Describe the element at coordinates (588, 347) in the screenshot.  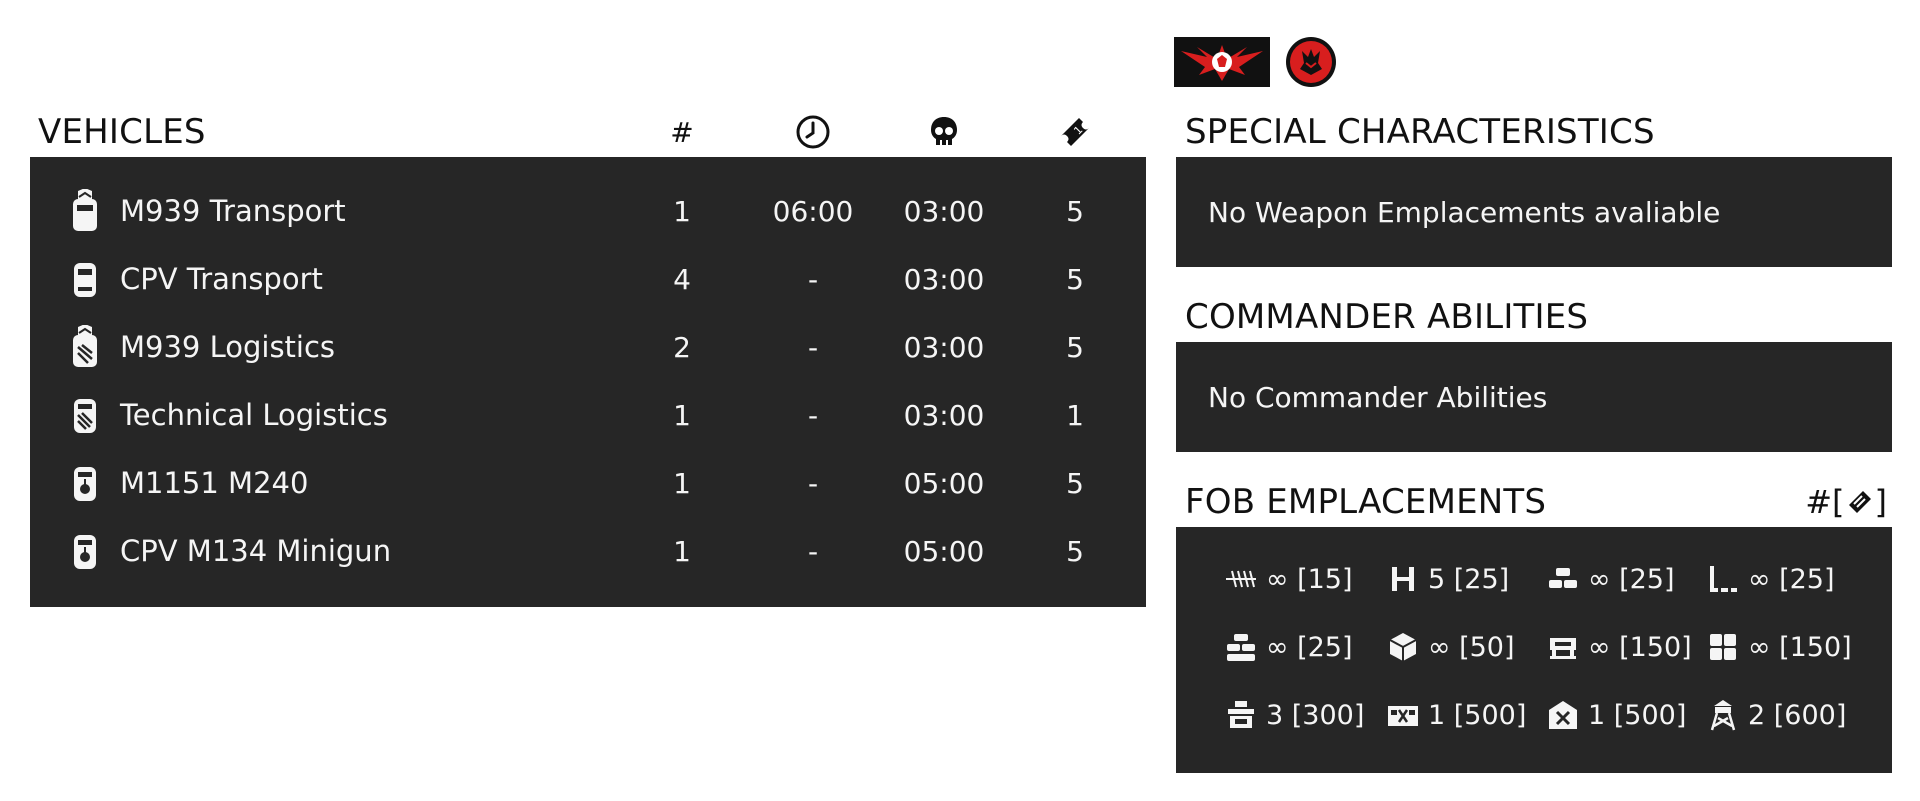
I see `vehicle-row: M939 Logistics 2 - 03:00 5` at that location.